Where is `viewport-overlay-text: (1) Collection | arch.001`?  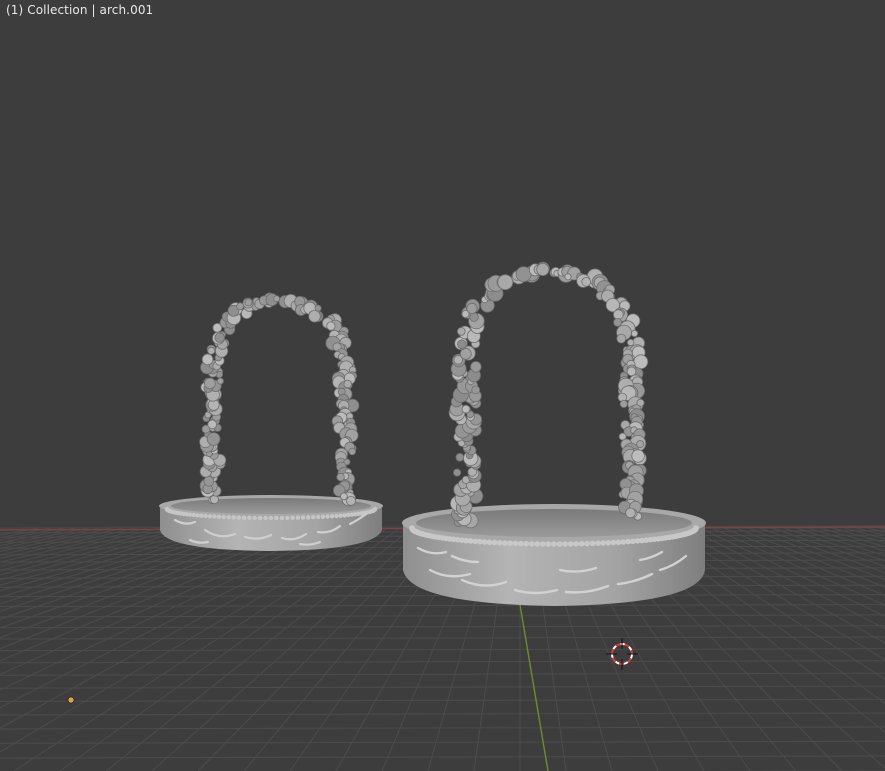 viewport-overlay-text: (1) Collection | arch.001 is located at coordinates (80, 10).